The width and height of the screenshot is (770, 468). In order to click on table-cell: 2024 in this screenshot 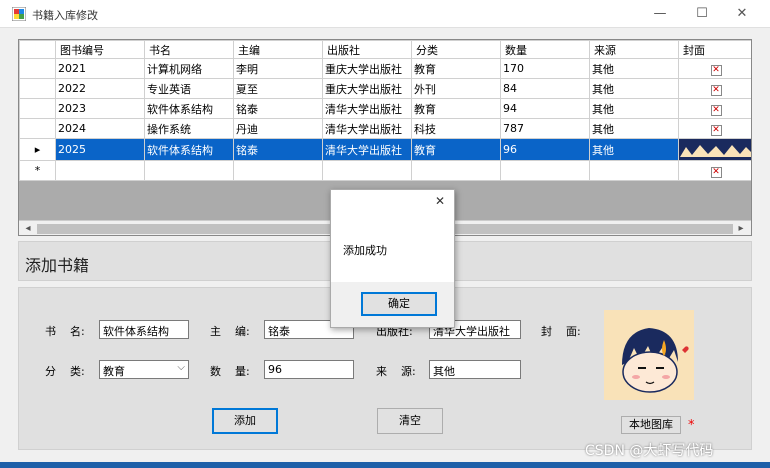, I will do `click(100, 128)`.